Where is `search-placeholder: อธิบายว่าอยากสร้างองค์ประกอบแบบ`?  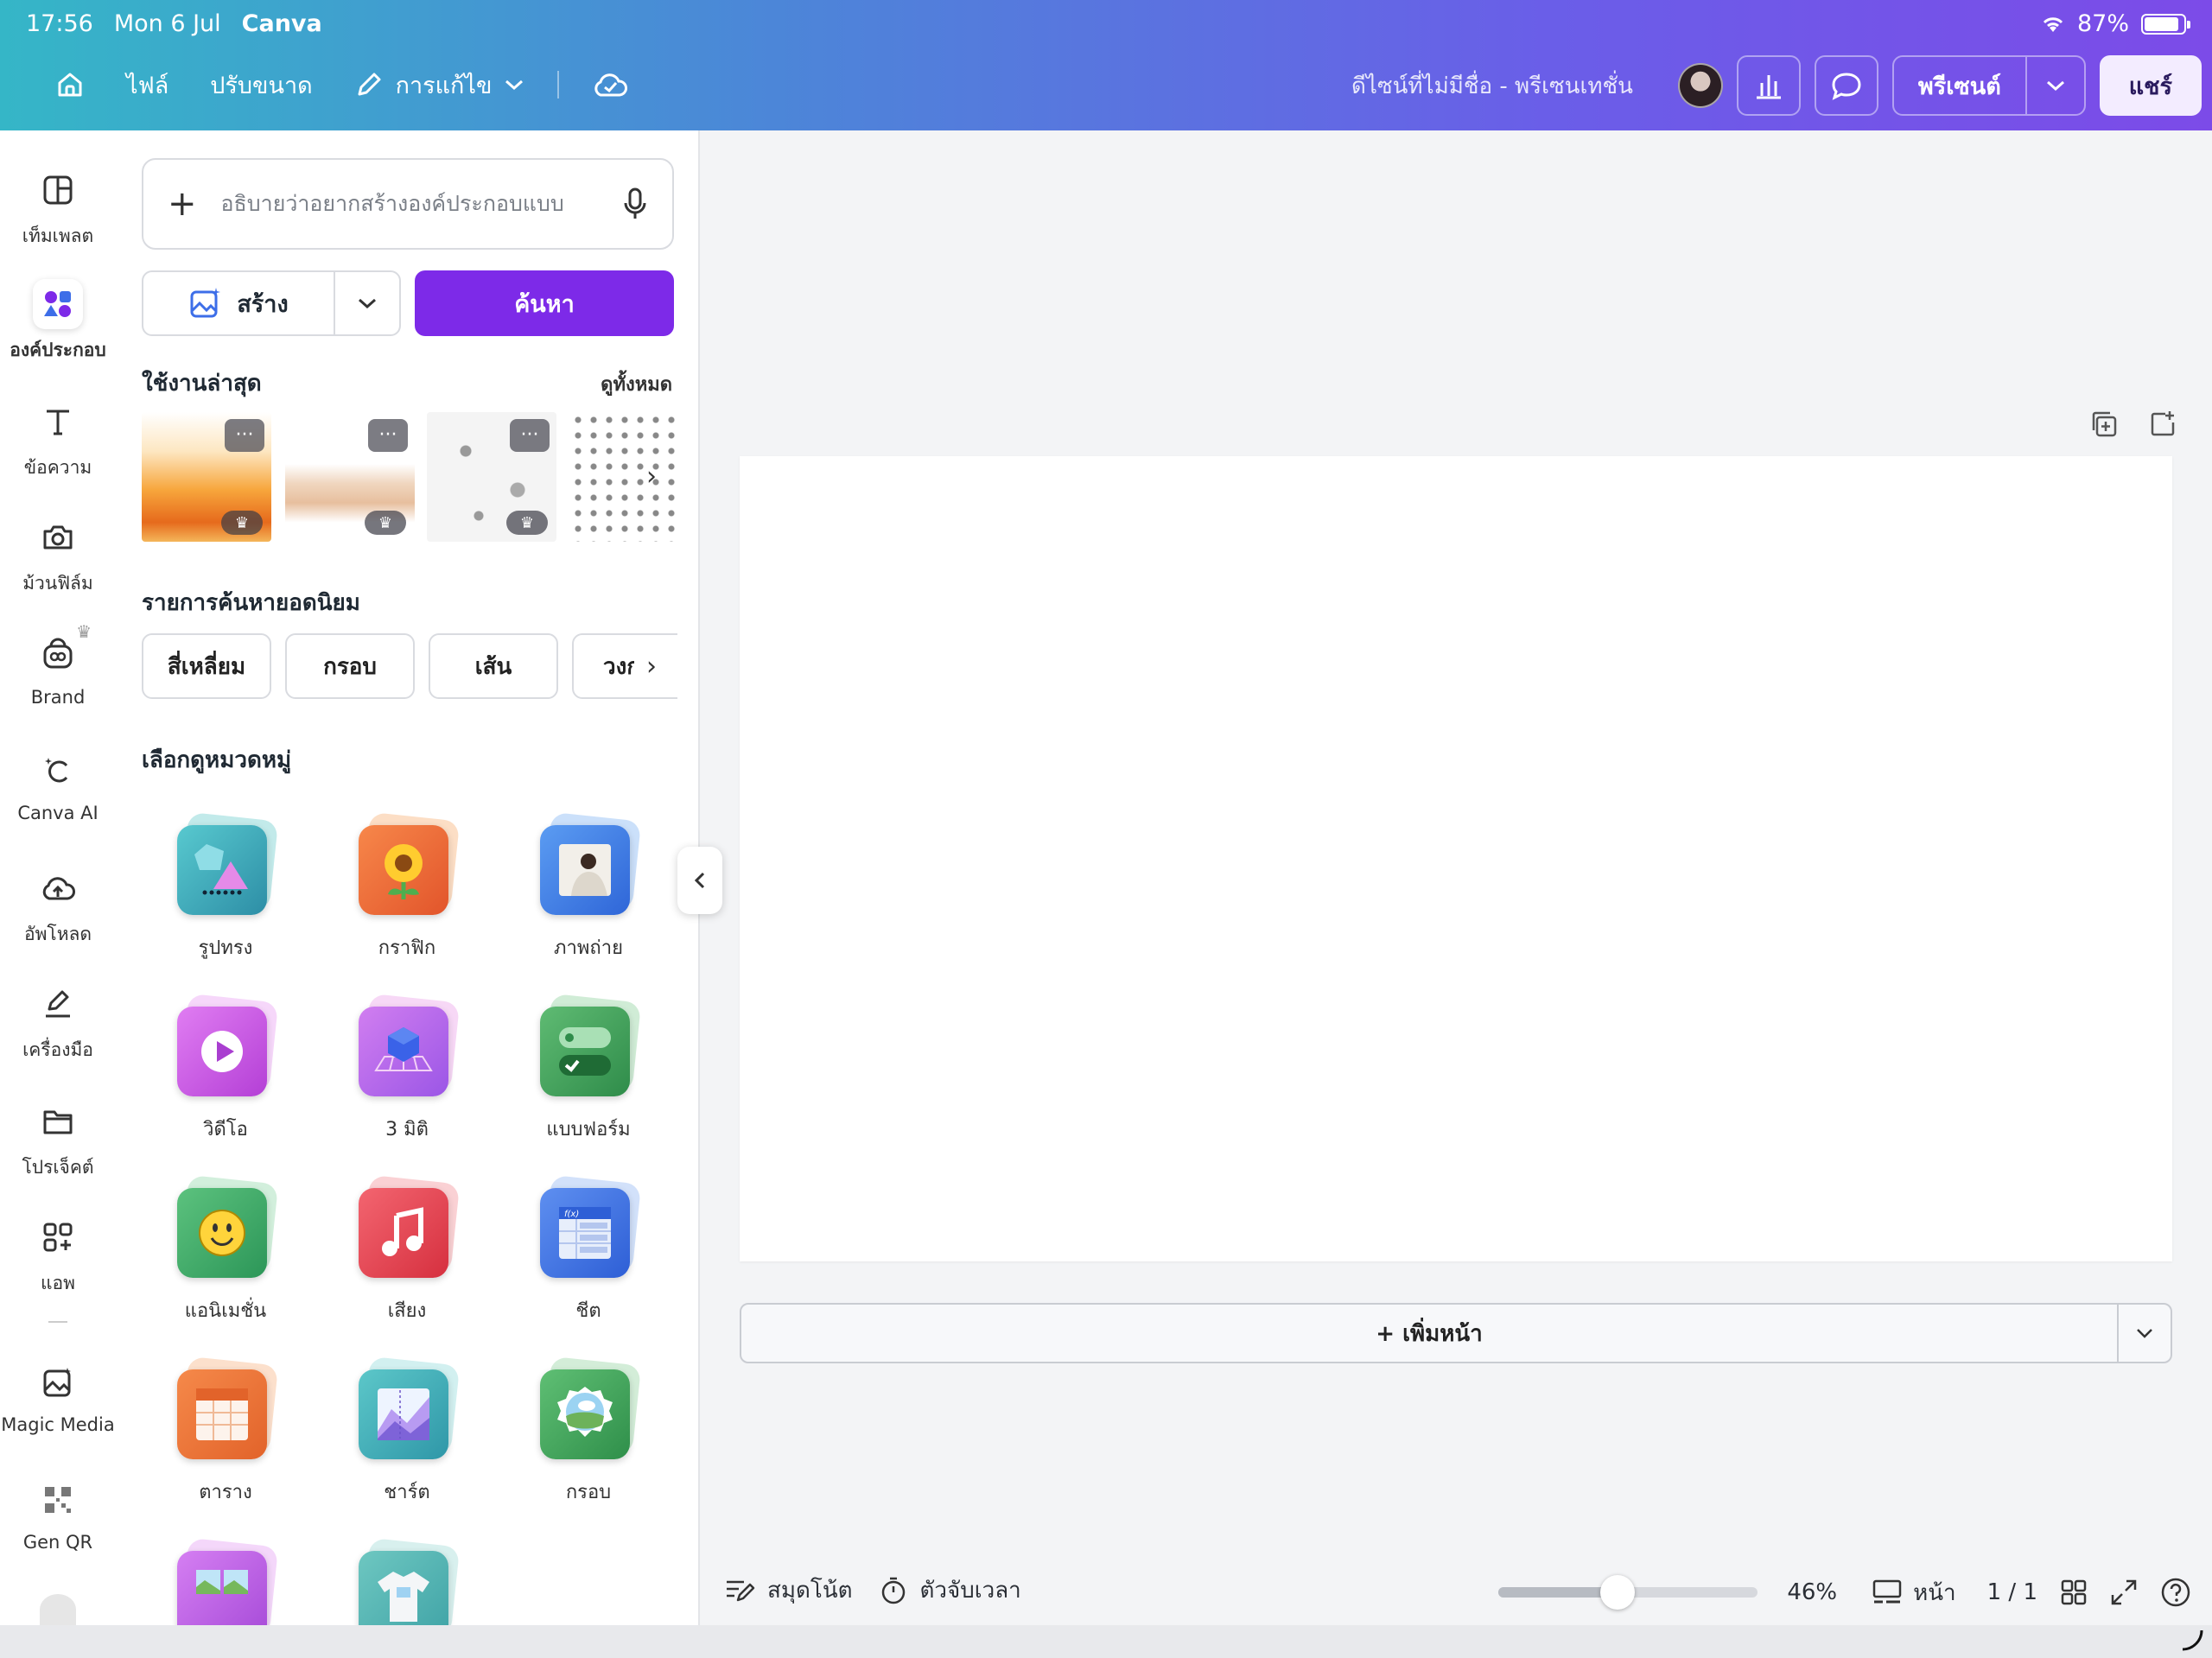 search-placeholder: อธิบายว่าอยากสร้างองค์ประกอบแบบ is located at coordinates (392, 203).